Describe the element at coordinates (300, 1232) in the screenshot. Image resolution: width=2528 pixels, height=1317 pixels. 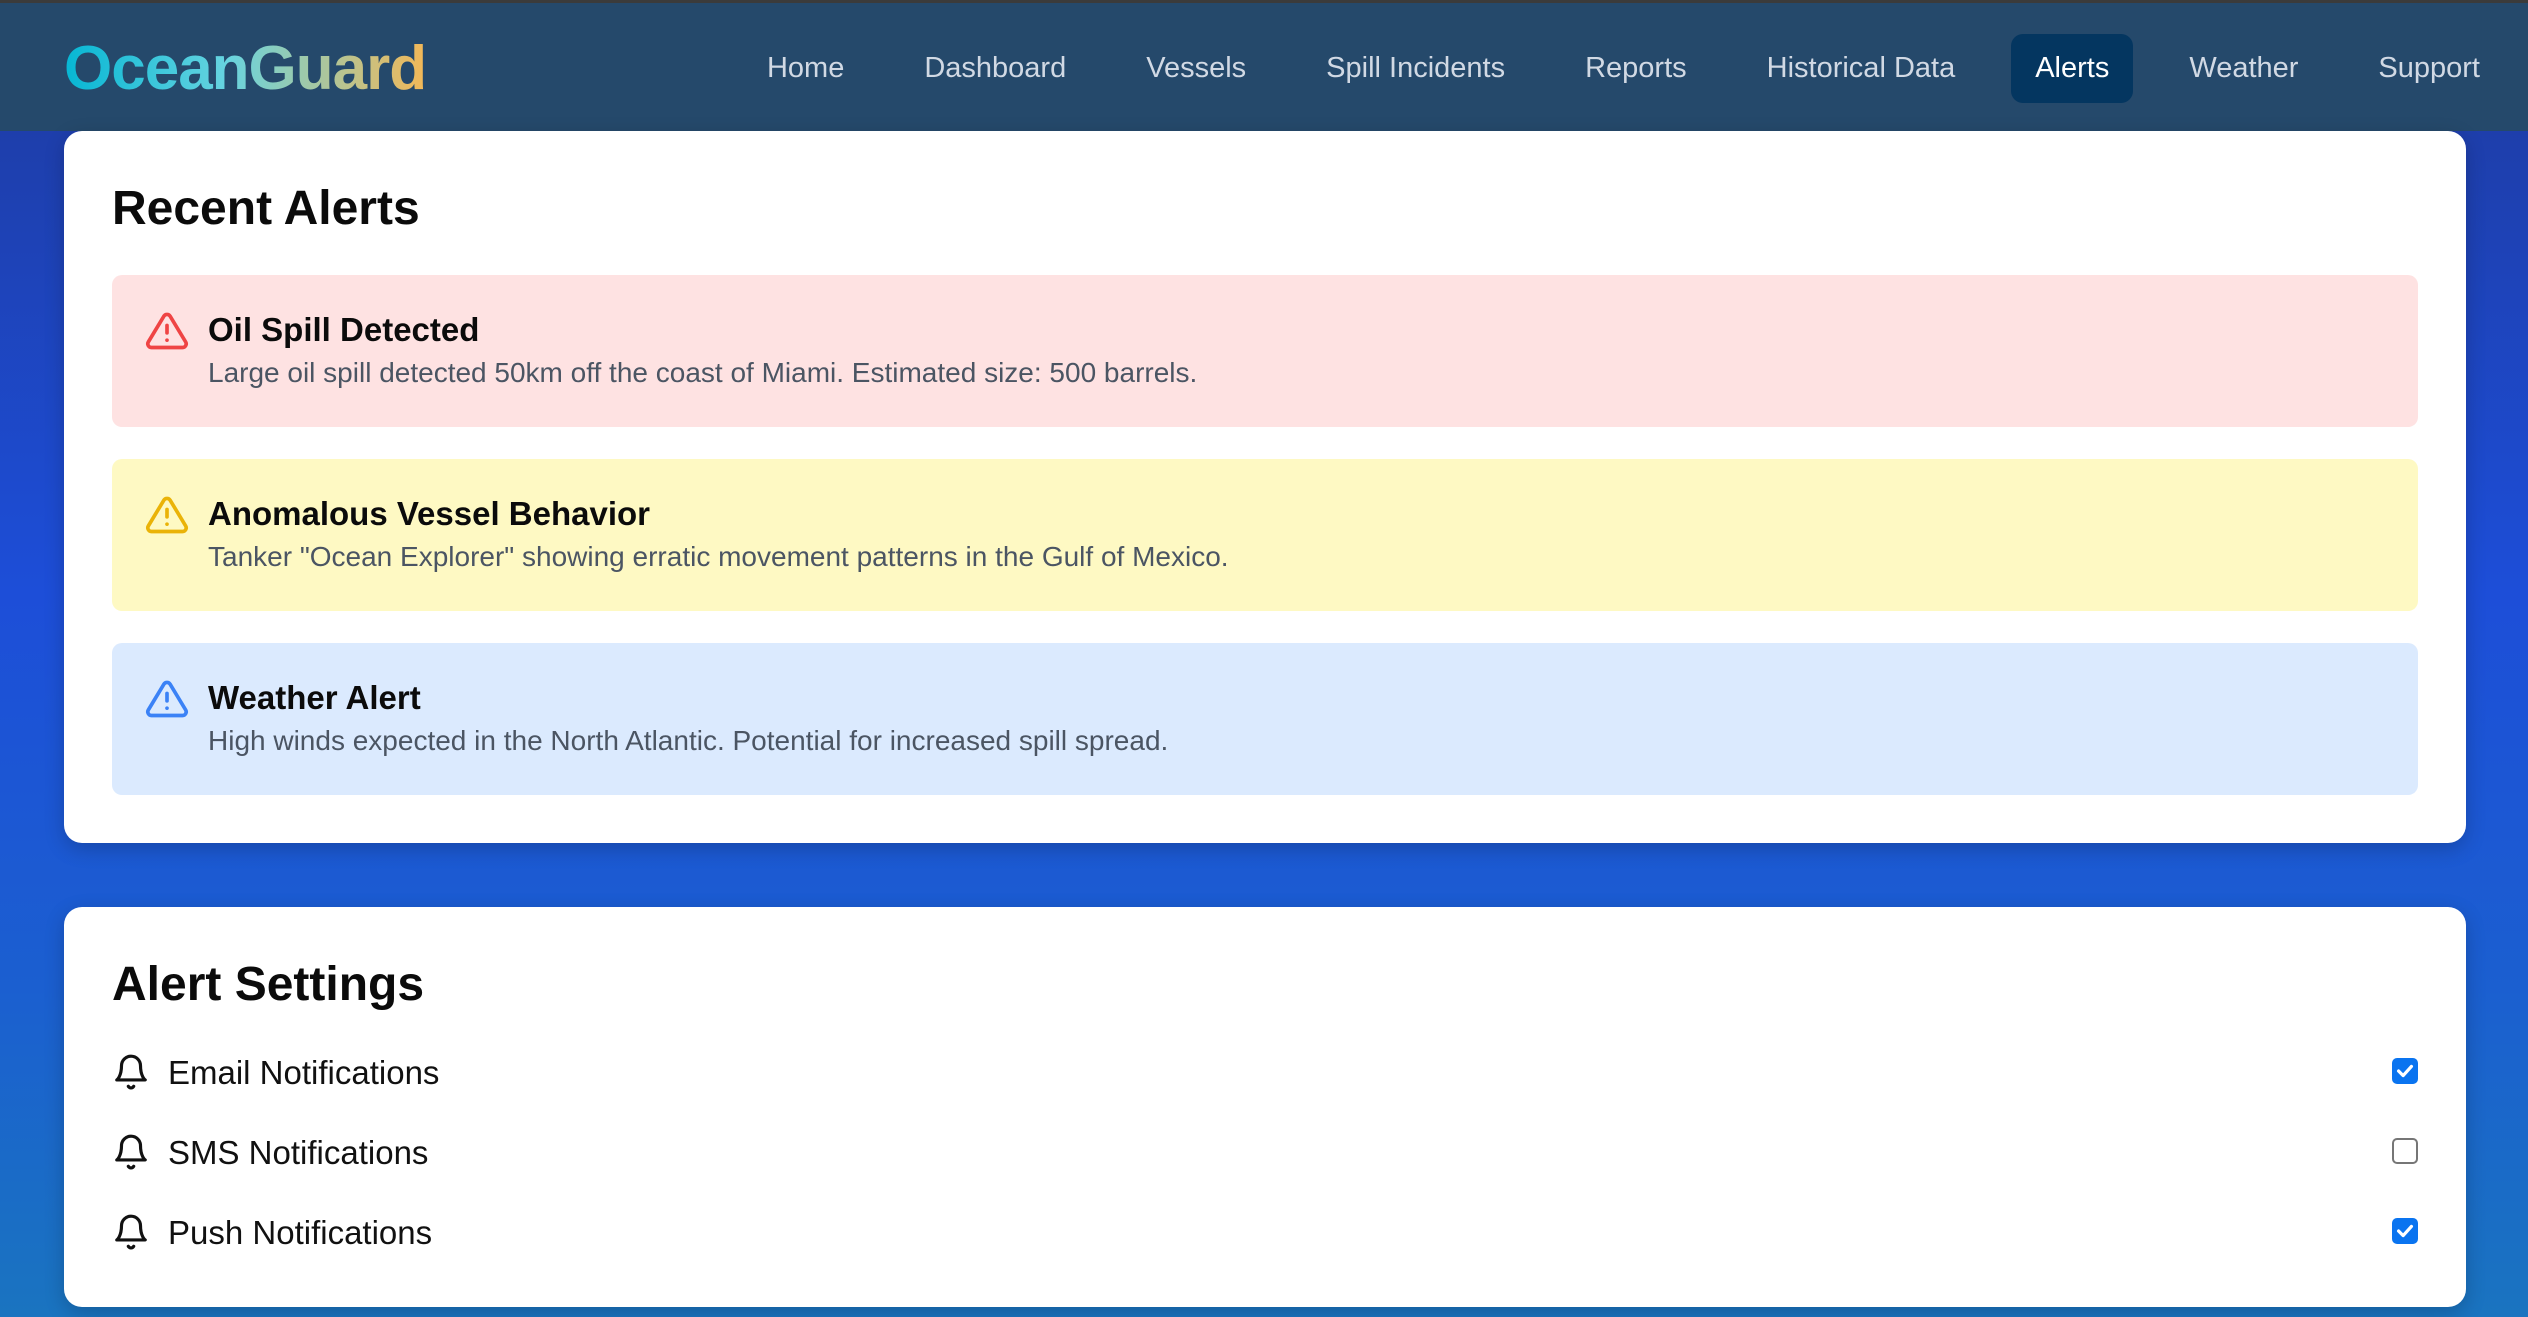
I see `setting-label: Push Notifications` at that location.